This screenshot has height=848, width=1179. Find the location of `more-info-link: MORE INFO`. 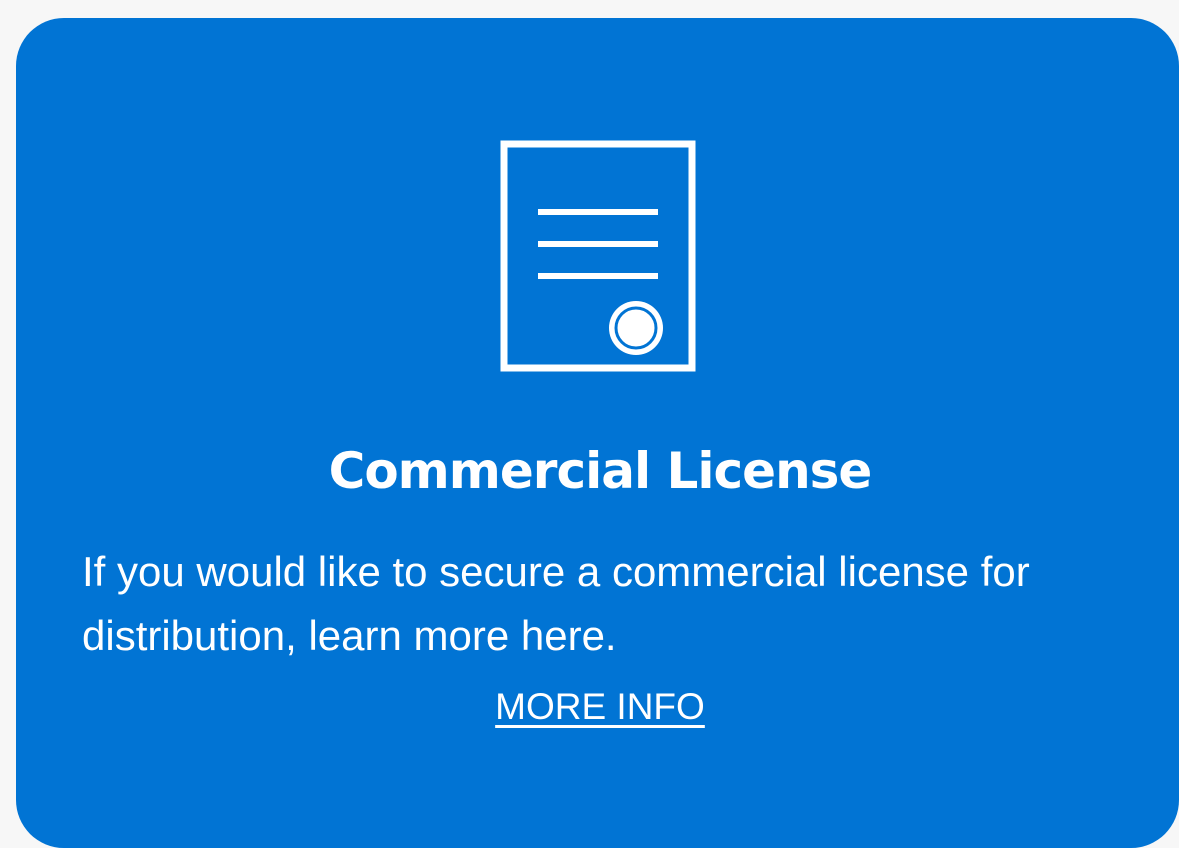

more-info-link: MORE INFO is located at coordinates (597, 707).